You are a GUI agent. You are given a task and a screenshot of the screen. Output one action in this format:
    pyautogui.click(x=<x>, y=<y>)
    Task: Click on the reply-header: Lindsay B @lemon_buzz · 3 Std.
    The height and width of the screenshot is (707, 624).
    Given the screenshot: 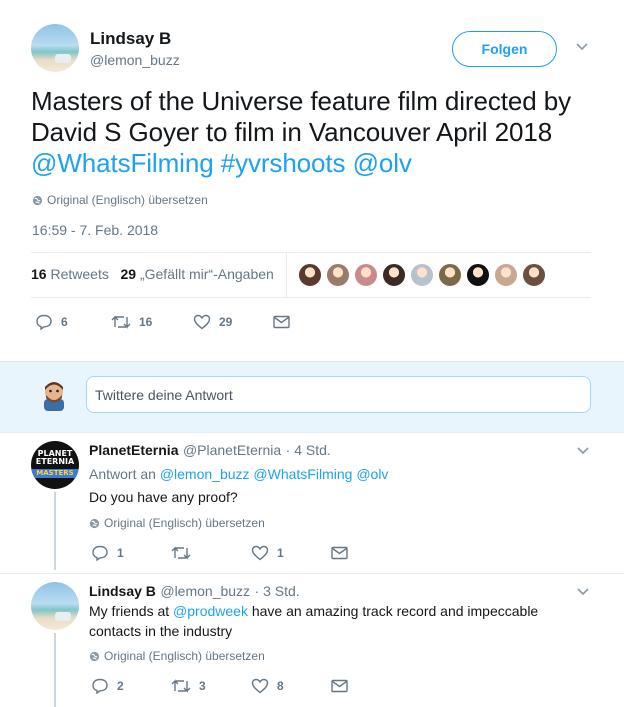 What is the action you would take?
    pyautogui.click(x=194, y=592)
    